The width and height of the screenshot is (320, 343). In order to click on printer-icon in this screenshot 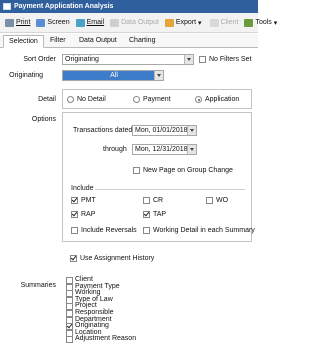, I will do `click(9, 22)`.